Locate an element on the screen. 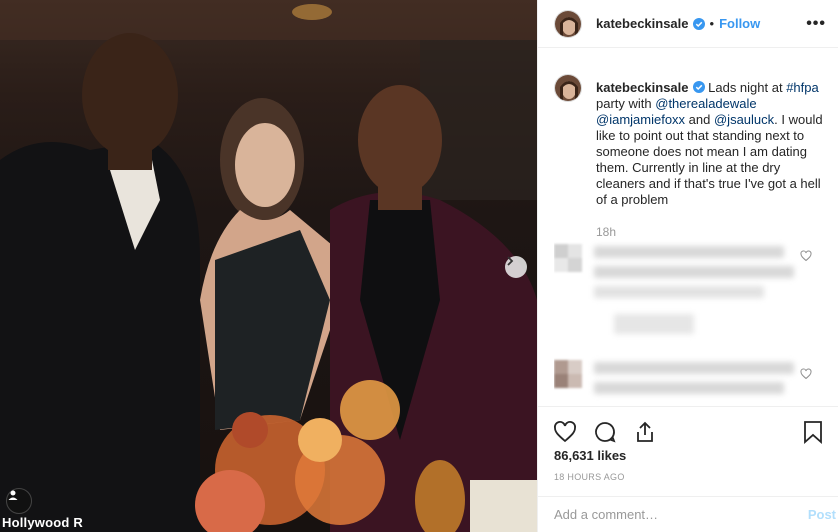 The height and width of the screenshot is (532, 838). heart-icon is located at coordinates (565, 431).